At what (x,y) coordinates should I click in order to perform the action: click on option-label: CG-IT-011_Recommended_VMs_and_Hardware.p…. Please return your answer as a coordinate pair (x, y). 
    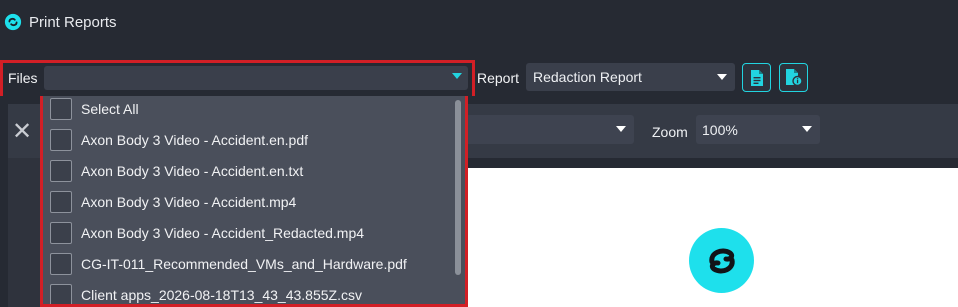
    Looking at the image, I should click on (244, 263).